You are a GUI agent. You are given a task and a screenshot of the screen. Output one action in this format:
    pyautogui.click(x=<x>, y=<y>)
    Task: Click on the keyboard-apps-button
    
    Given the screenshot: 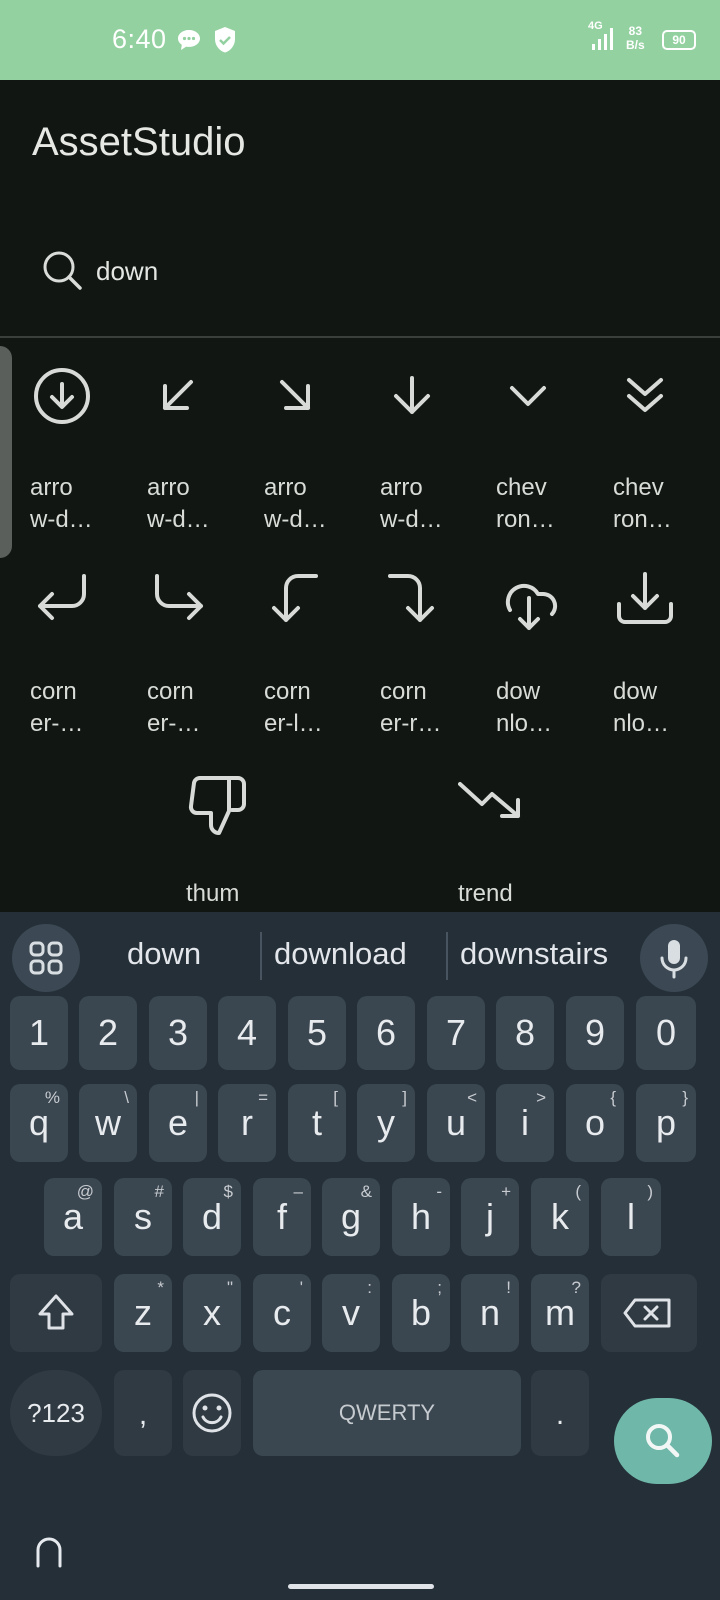 What is the action you would take?
    pyautogui.click(x=46, y=958)
    